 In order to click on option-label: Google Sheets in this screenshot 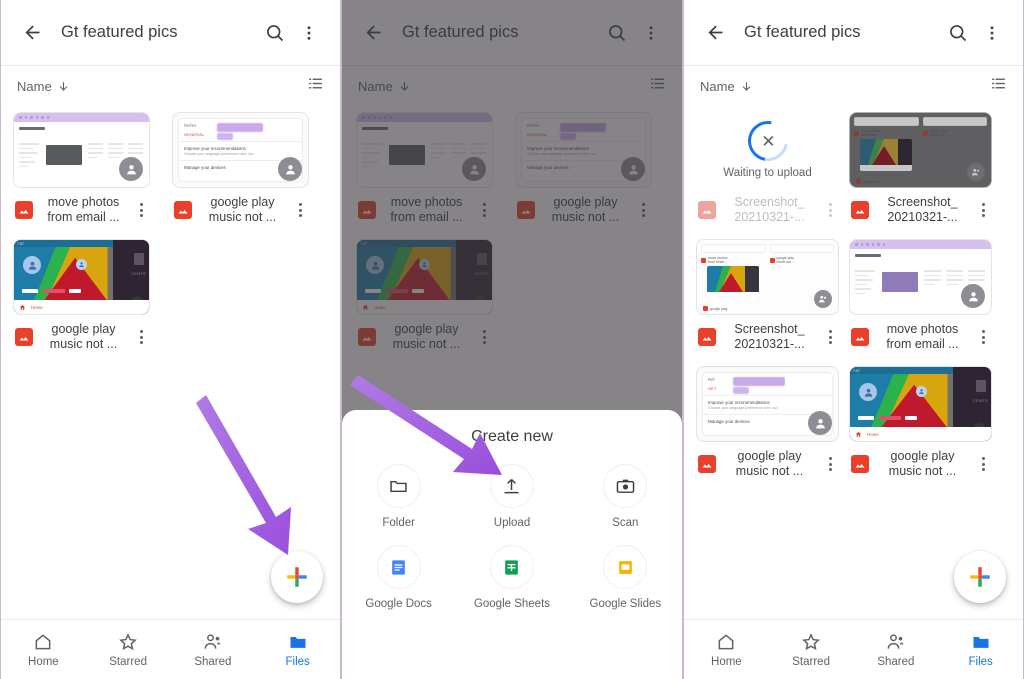, I will do `click(512, 604)`.